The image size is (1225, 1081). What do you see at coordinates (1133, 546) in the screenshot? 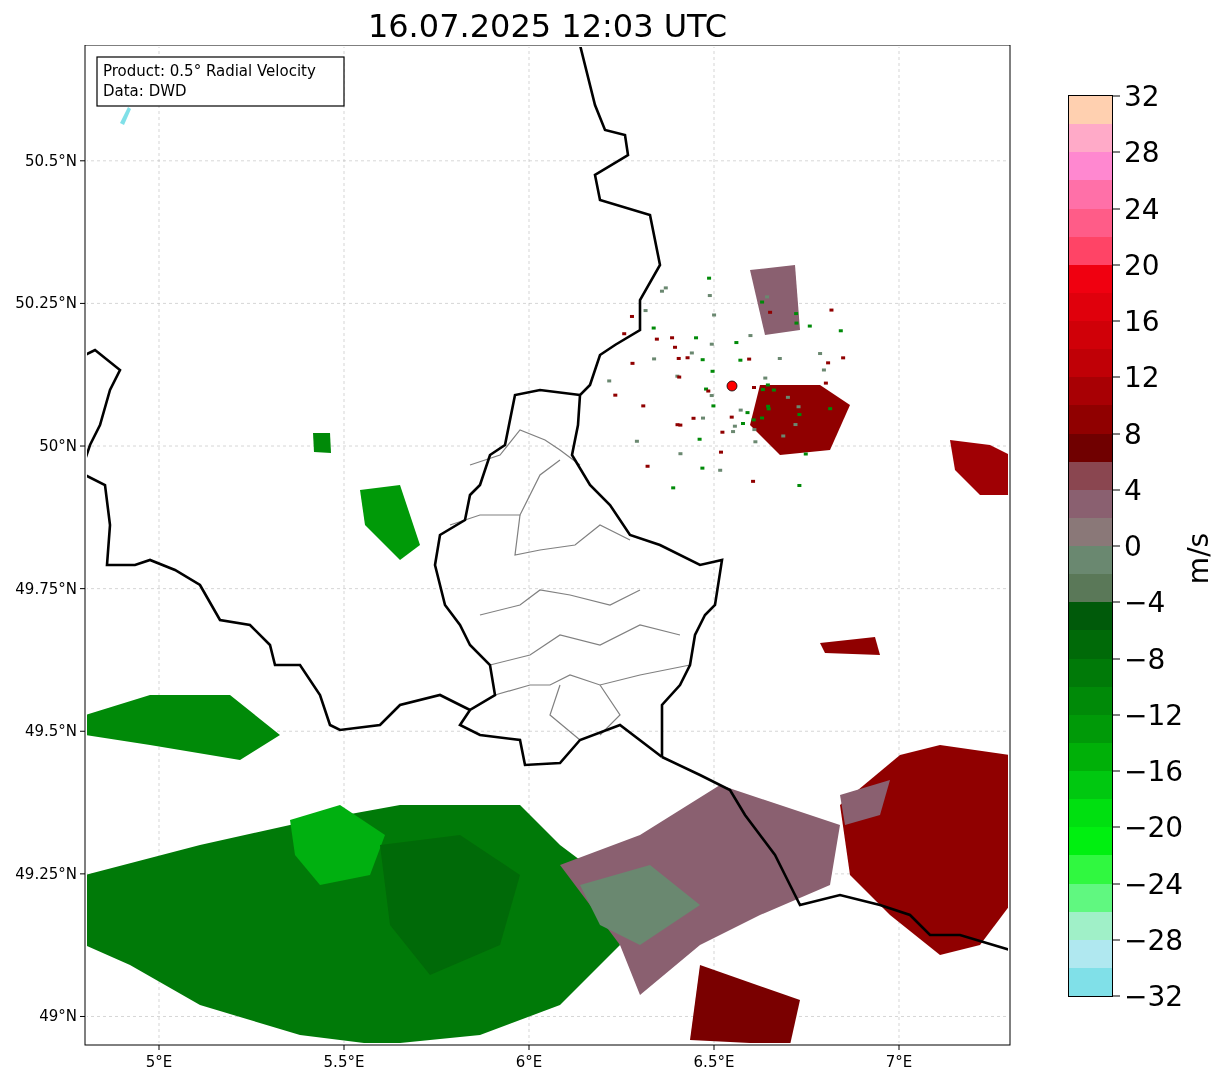
I see `colorbar-tick-label: 0` at bounding box center [1133, 546].